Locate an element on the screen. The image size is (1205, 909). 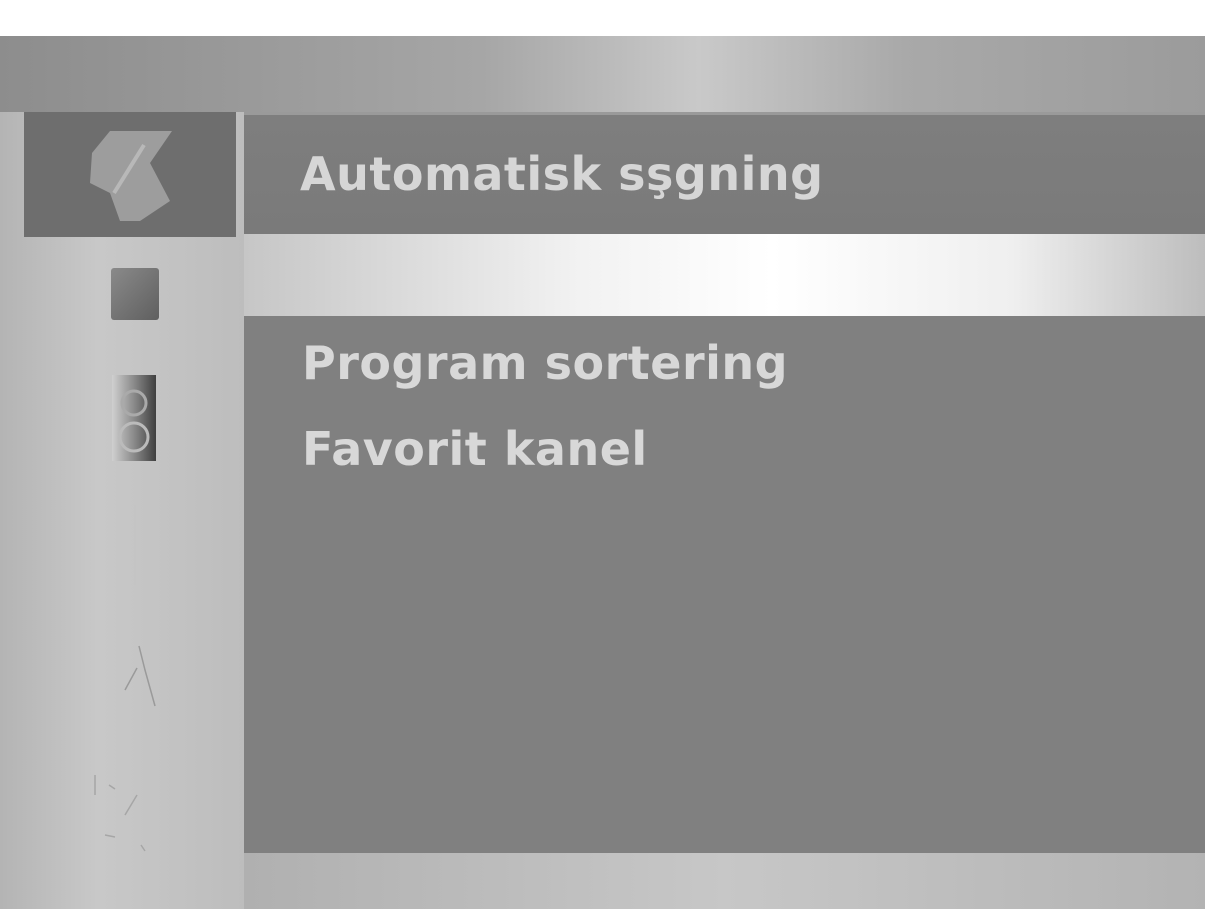
sidebar-item-lock is located at coordinates (133, 419).